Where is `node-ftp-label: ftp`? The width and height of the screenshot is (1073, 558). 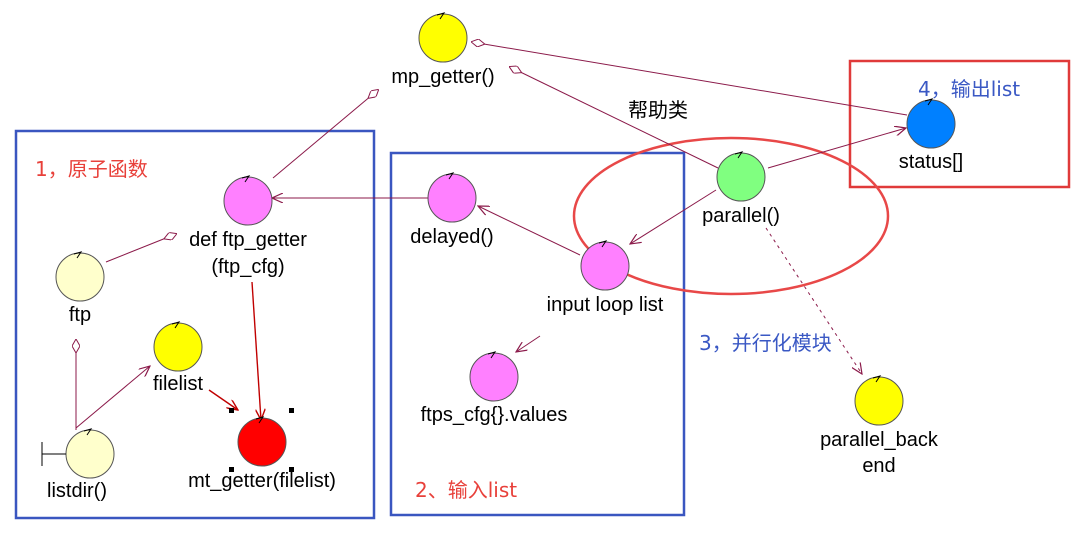 node-ftp-label: ftp is located at coordinates (80, 315).